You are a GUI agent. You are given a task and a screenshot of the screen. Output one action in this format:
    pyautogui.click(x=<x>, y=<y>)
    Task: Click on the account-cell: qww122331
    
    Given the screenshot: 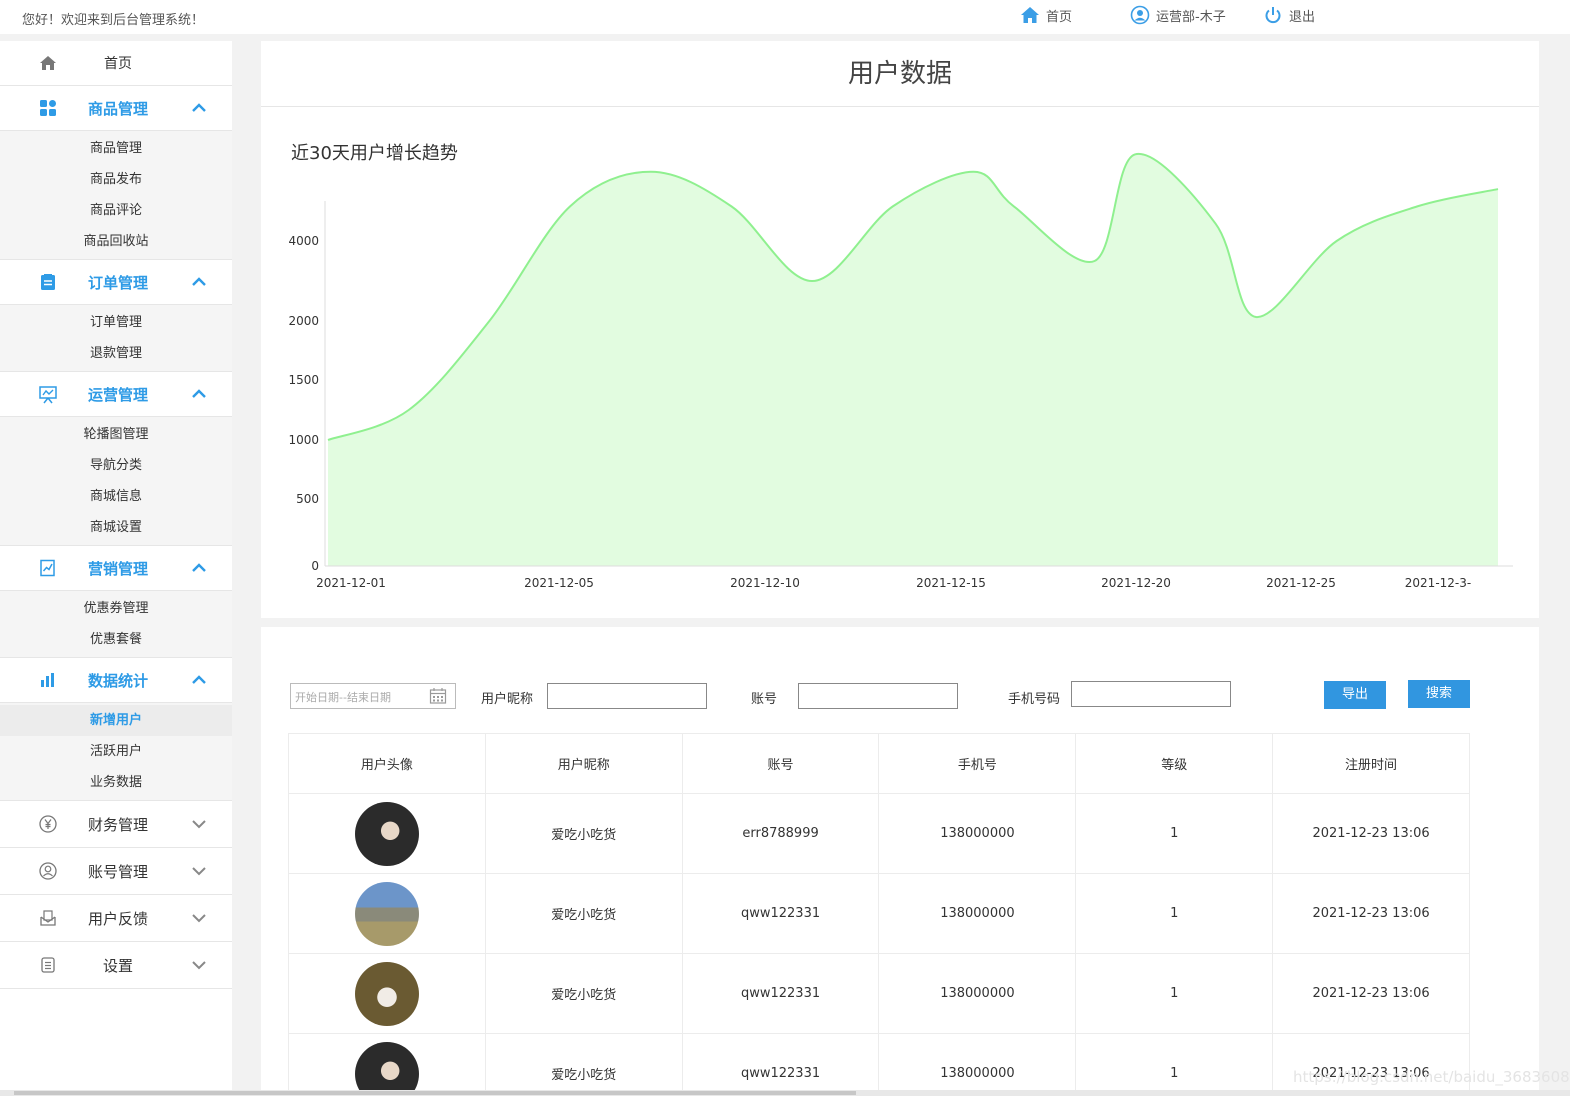 What is the action you would take?
    pyautogui.click(x=780, y=913)
    